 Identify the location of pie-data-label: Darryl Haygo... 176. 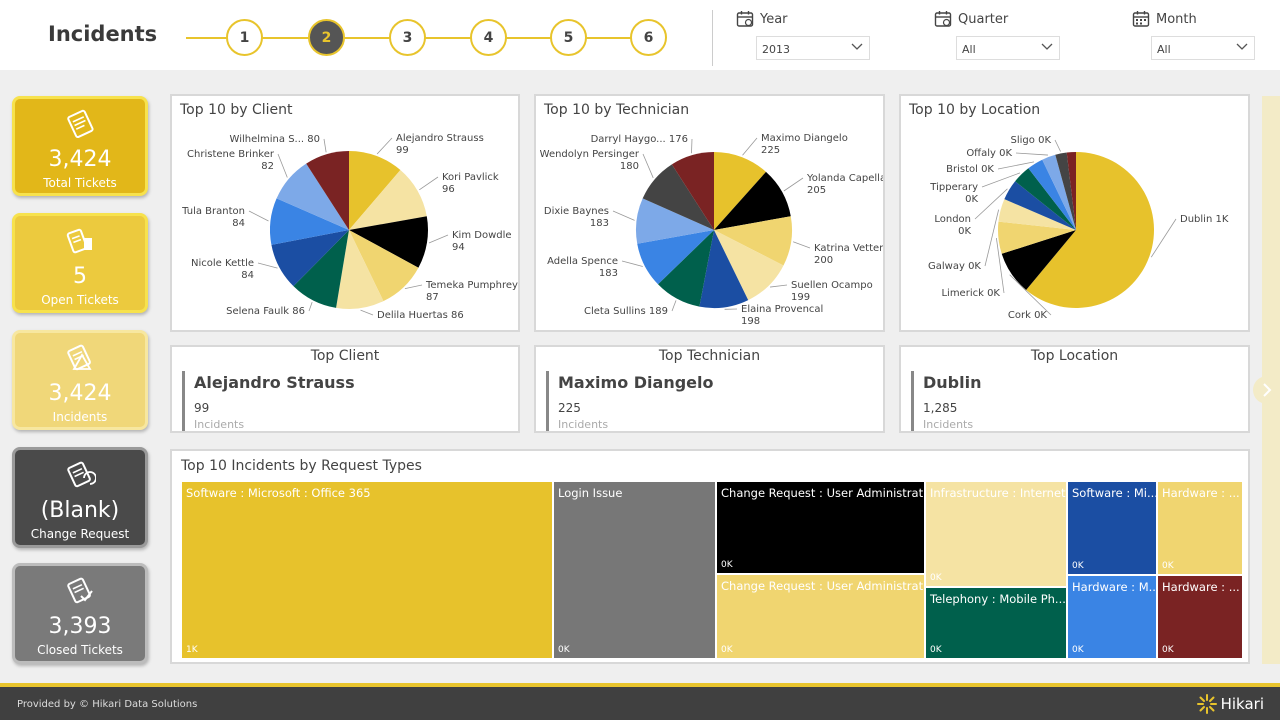
(639, 139).